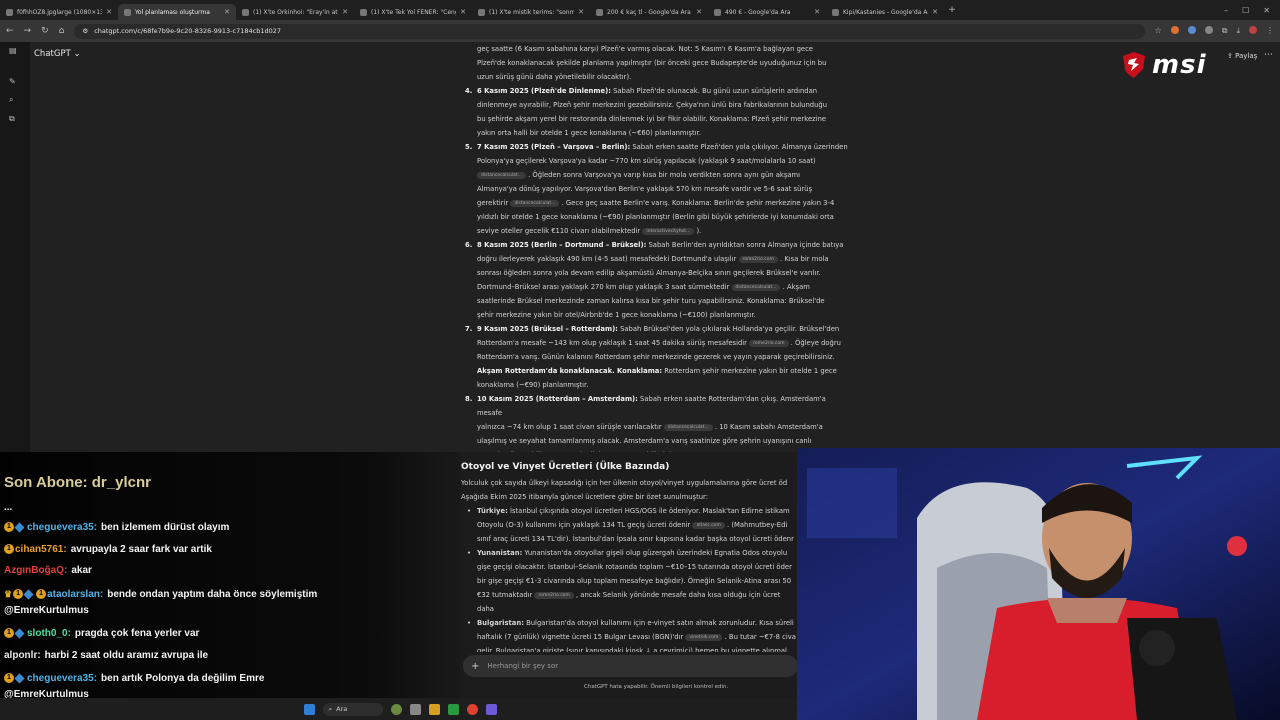 This screenshot has width=1280, height=720. I want to click on chat-input: + Herhangi bir şey sor, so click(630, 666).